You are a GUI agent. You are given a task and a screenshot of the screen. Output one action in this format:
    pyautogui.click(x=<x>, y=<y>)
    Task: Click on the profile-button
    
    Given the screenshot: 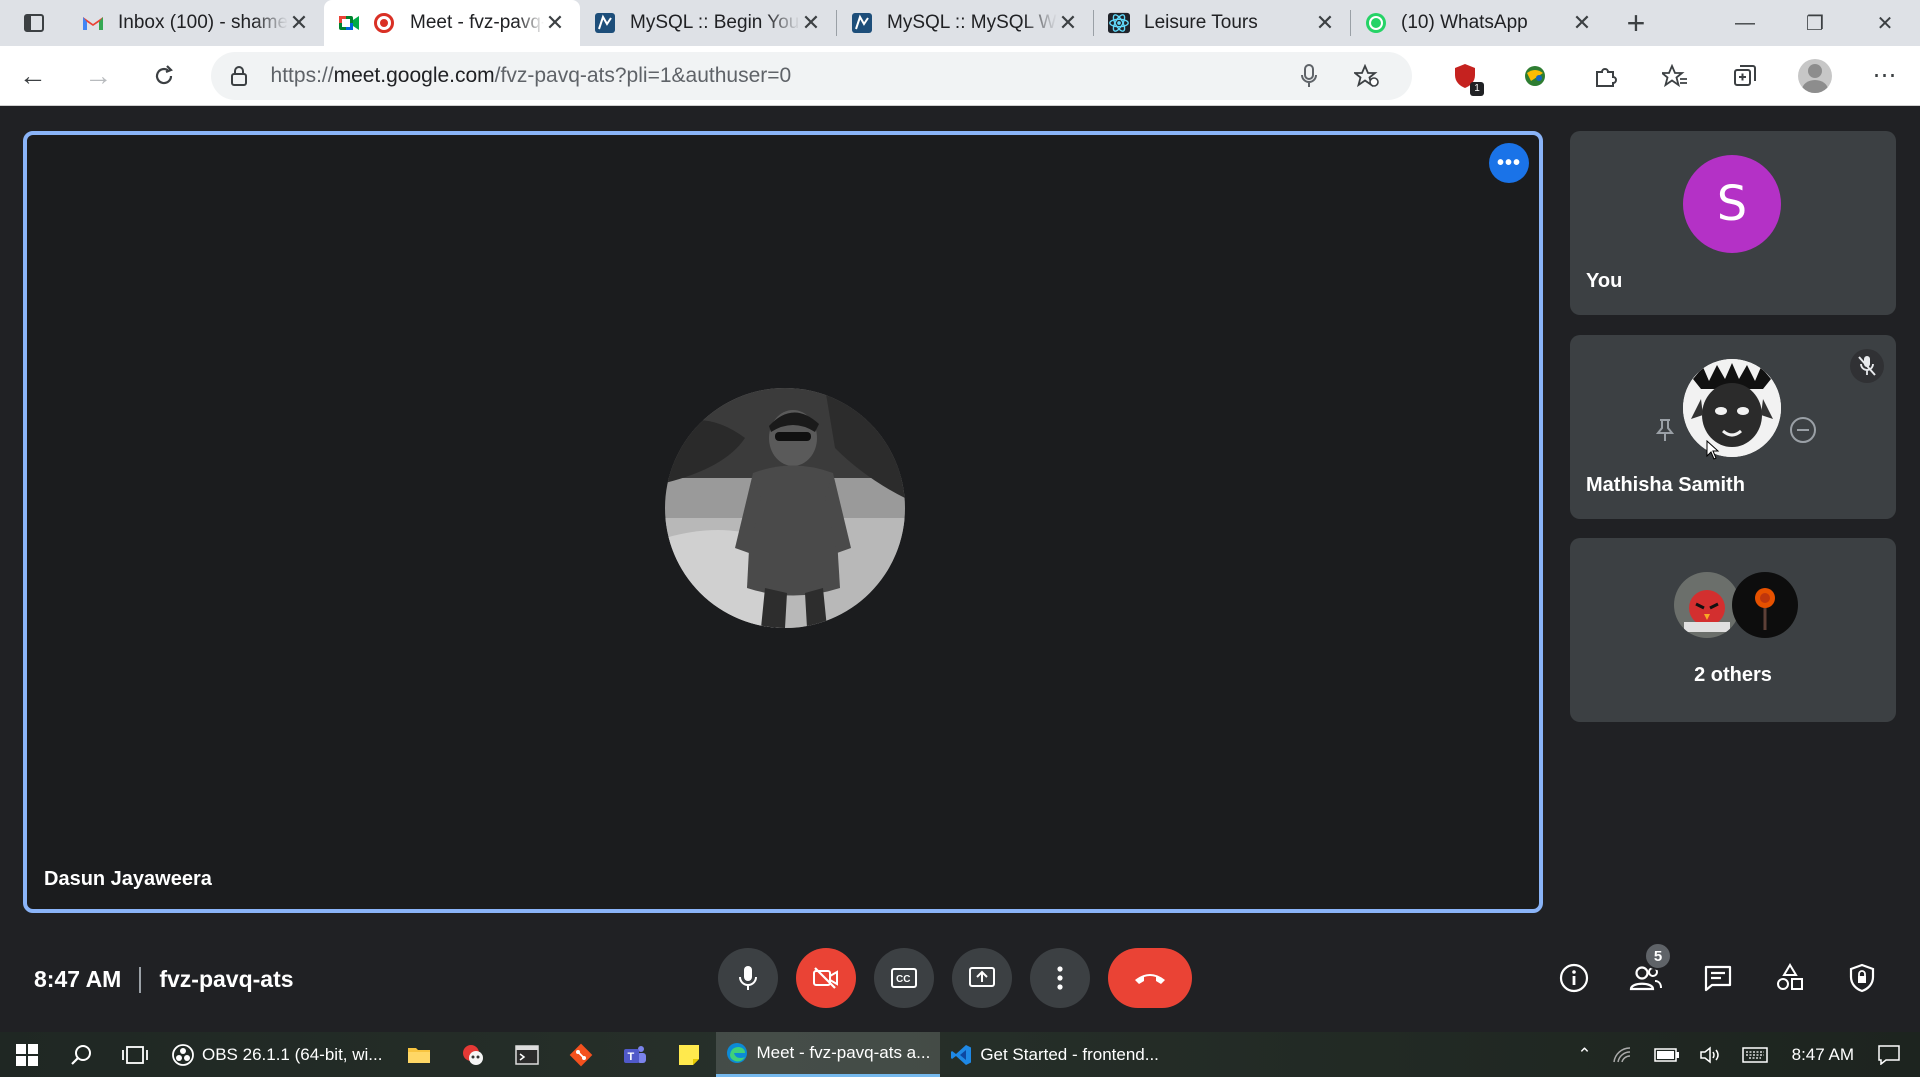 What is the action you would take?
    pyautogui.click(x=1815, y=76)
    